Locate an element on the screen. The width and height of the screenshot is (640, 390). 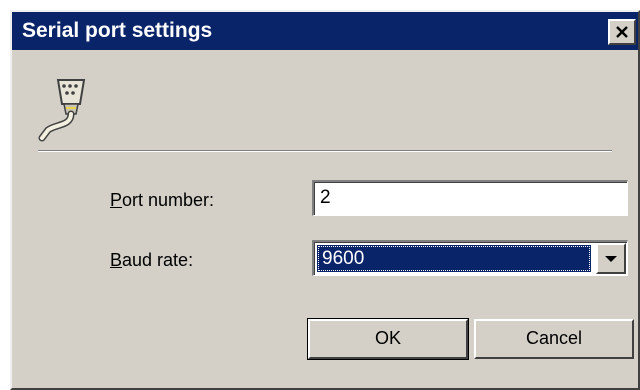
close-icon is located at coordinates (622, 32).